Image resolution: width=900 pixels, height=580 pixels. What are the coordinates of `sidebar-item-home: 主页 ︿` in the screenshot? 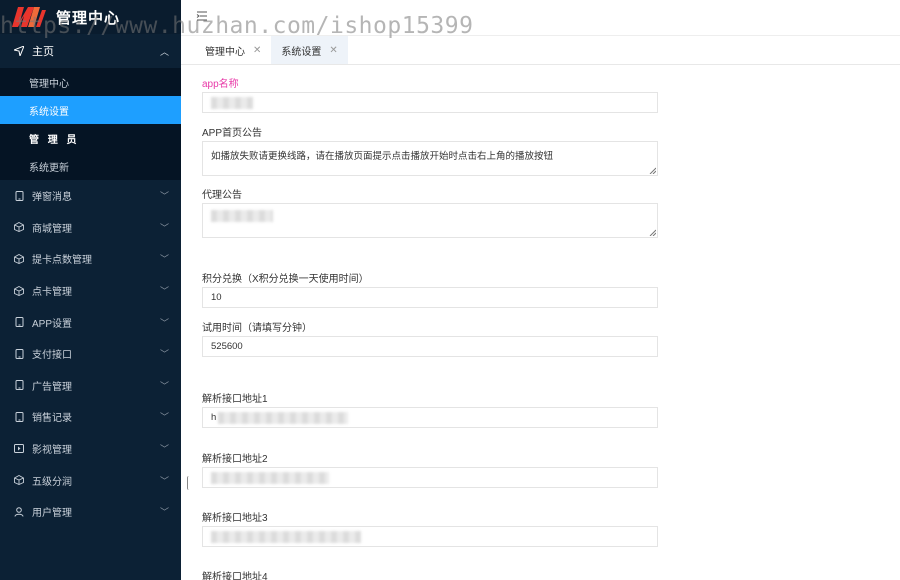 It's located at (90, 51).